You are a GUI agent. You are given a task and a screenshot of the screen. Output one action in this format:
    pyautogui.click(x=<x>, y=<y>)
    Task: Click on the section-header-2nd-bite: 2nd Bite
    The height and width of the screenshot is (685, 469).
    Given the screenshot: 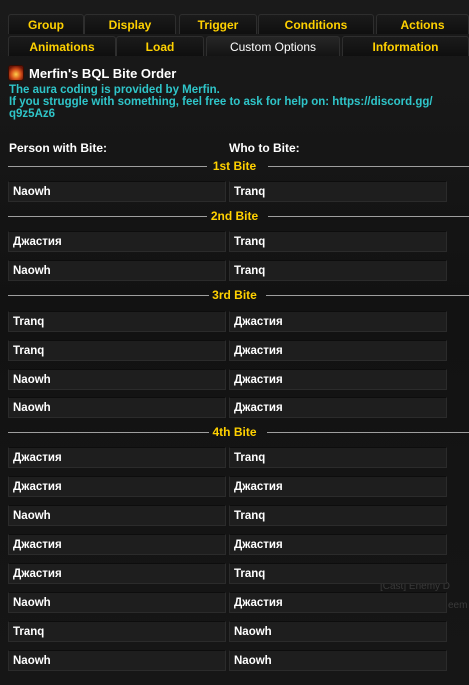 What is the action you would take?
    pyautogui.click(x=234, y=216)
    